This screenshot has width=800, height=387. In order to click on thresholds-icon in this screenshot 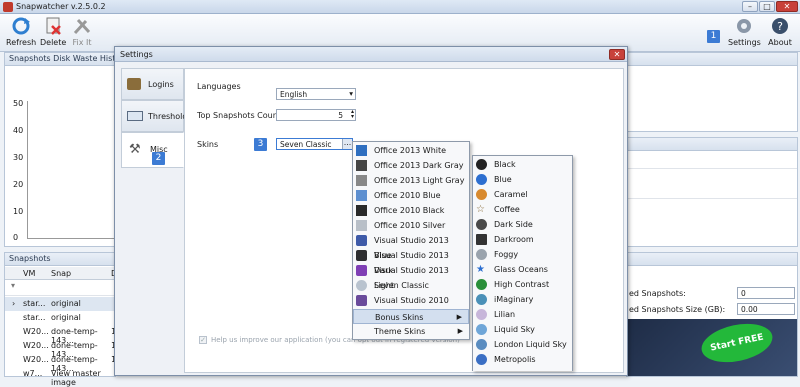, I will do `click(135, 116)`.